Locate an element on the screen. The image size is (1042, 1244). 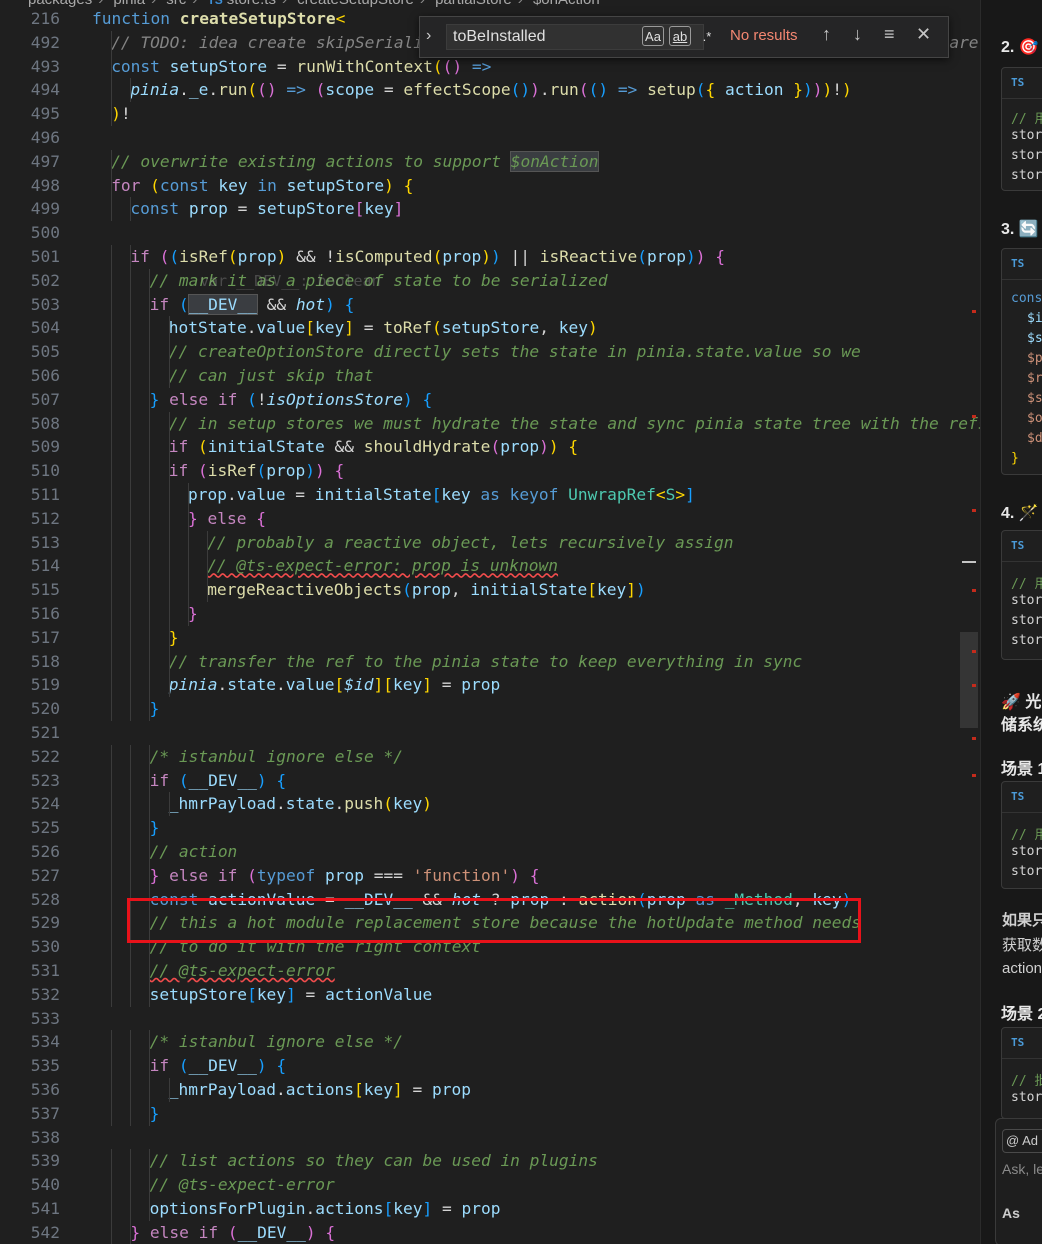
code-card: TS // 批 stor is located at coordinates (1021, 1073).